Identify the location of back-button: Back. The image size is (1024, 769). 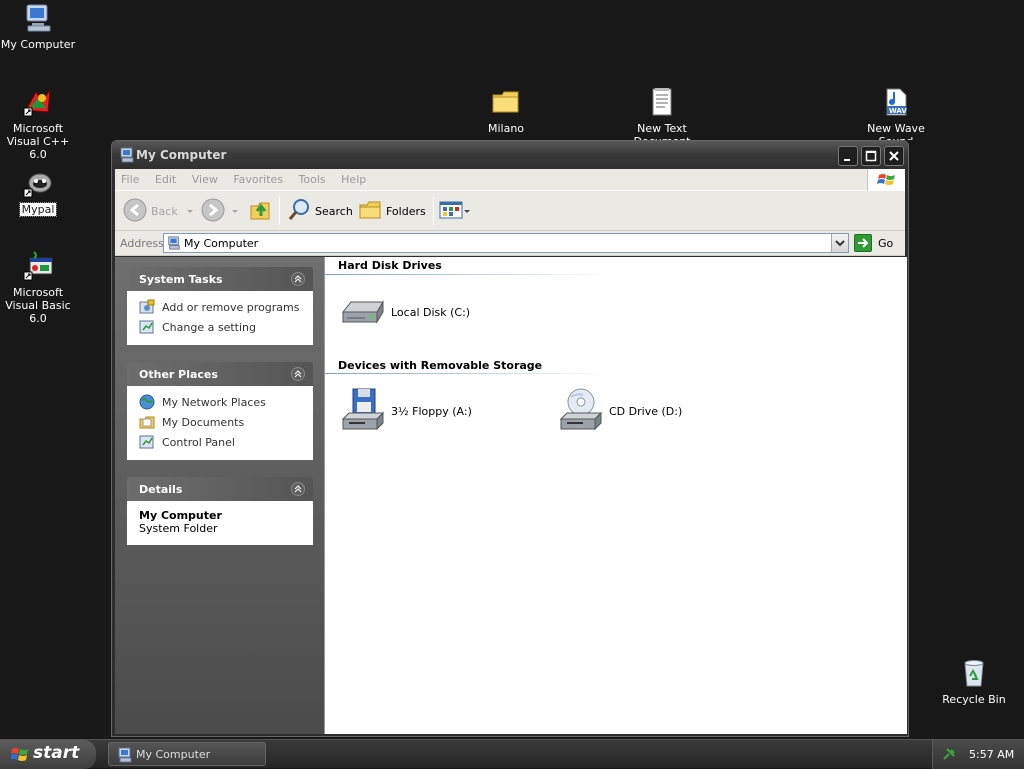
(158, 211).